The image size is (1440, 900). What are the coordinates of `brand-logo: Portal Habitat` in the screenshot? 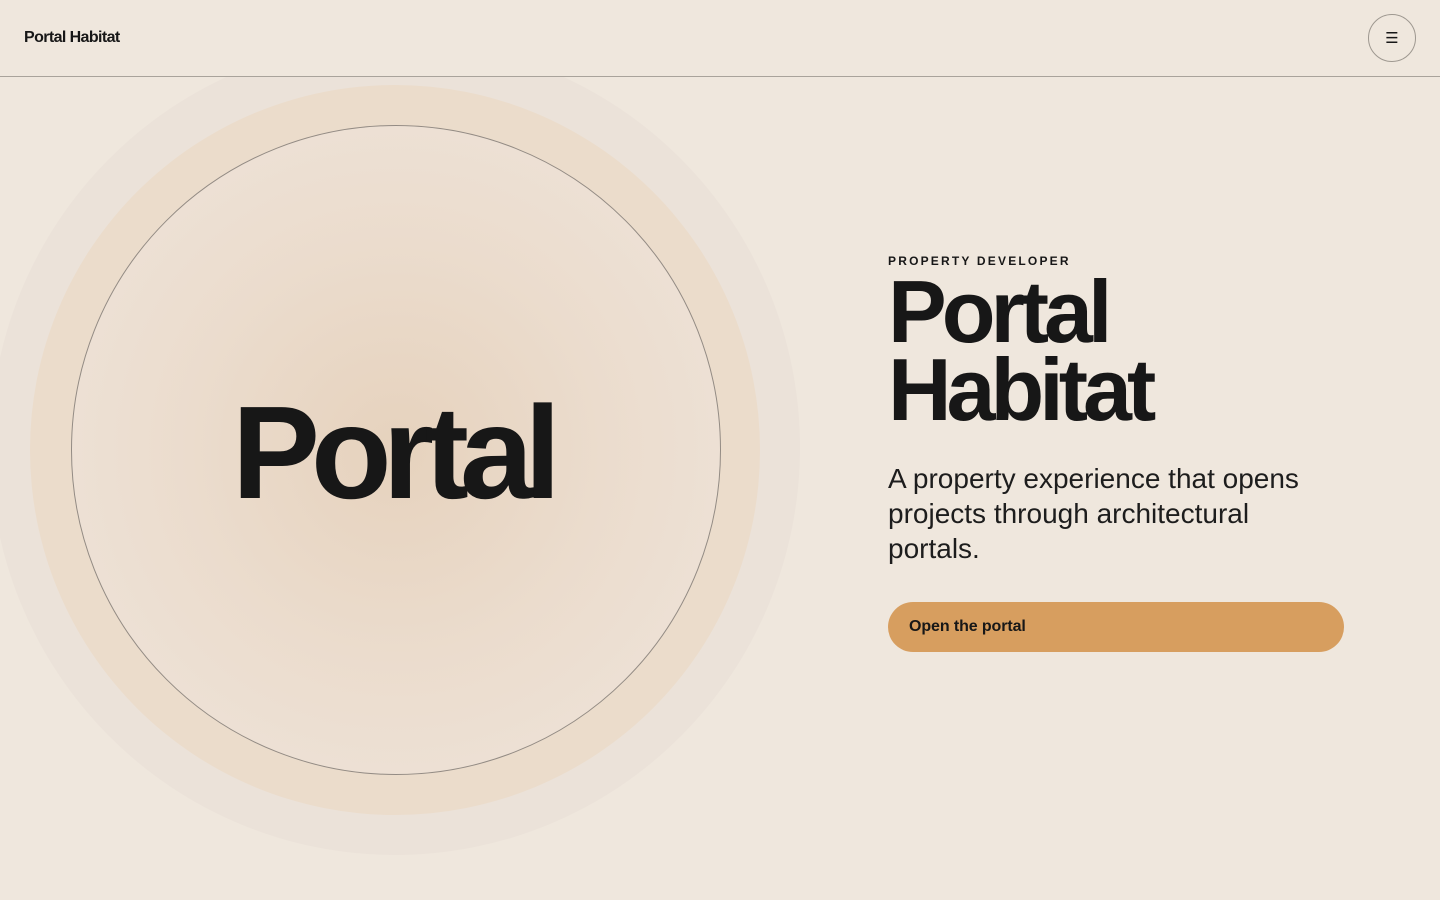 It's located at (72, 38).